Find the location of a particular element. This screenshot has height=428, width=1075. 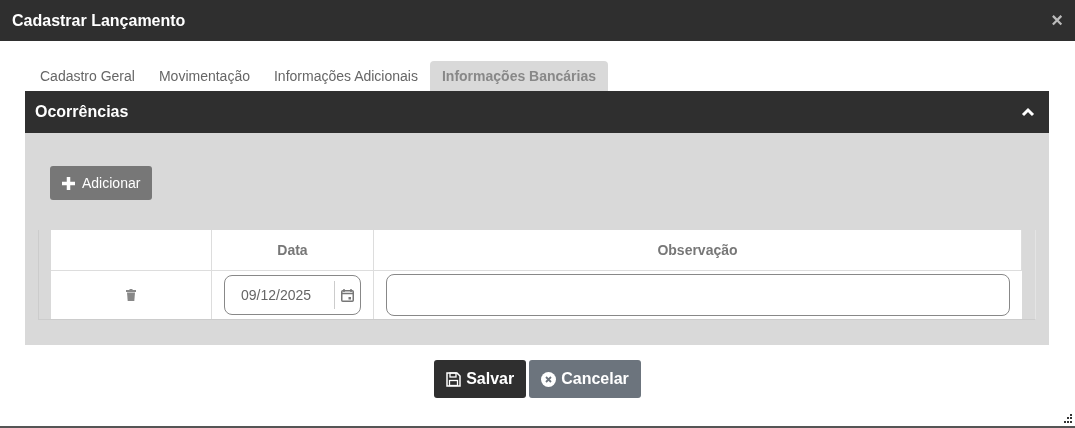

column-title: Observação is located at coordinates (697, 250).